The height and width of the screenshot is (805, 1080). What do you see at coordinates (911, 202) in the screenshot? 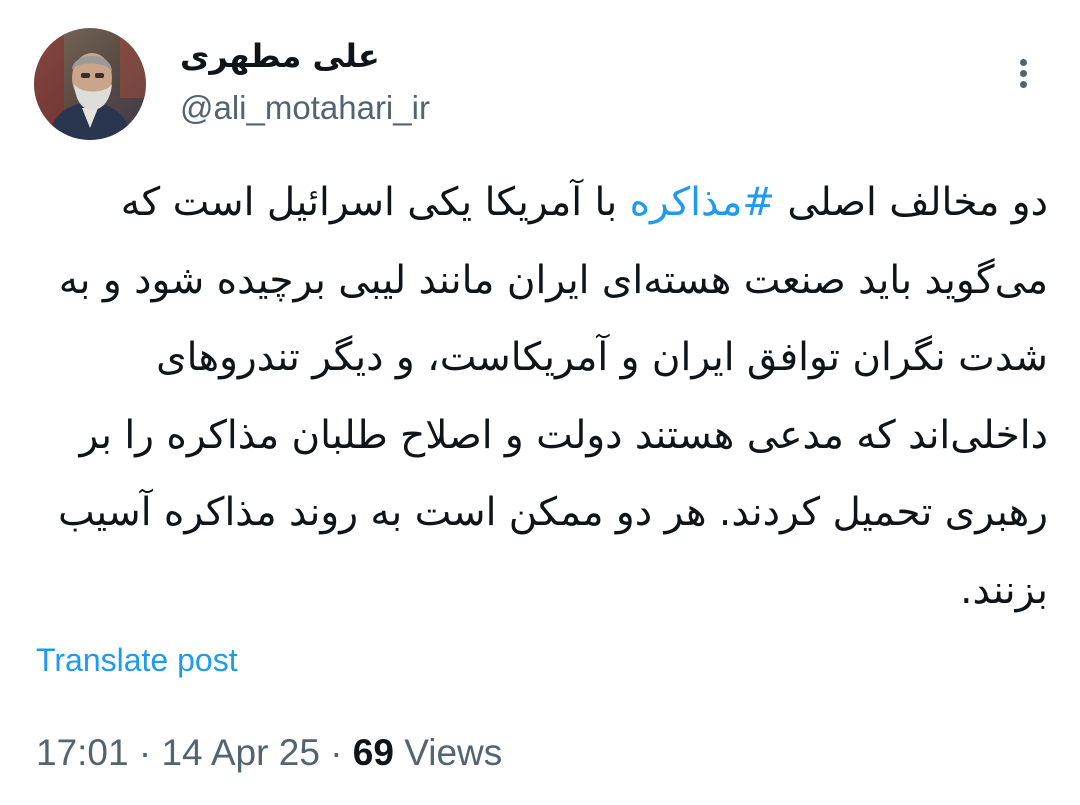
I see `post-text-start: دو مخالف اصلی` at bounding box center [911, 202].